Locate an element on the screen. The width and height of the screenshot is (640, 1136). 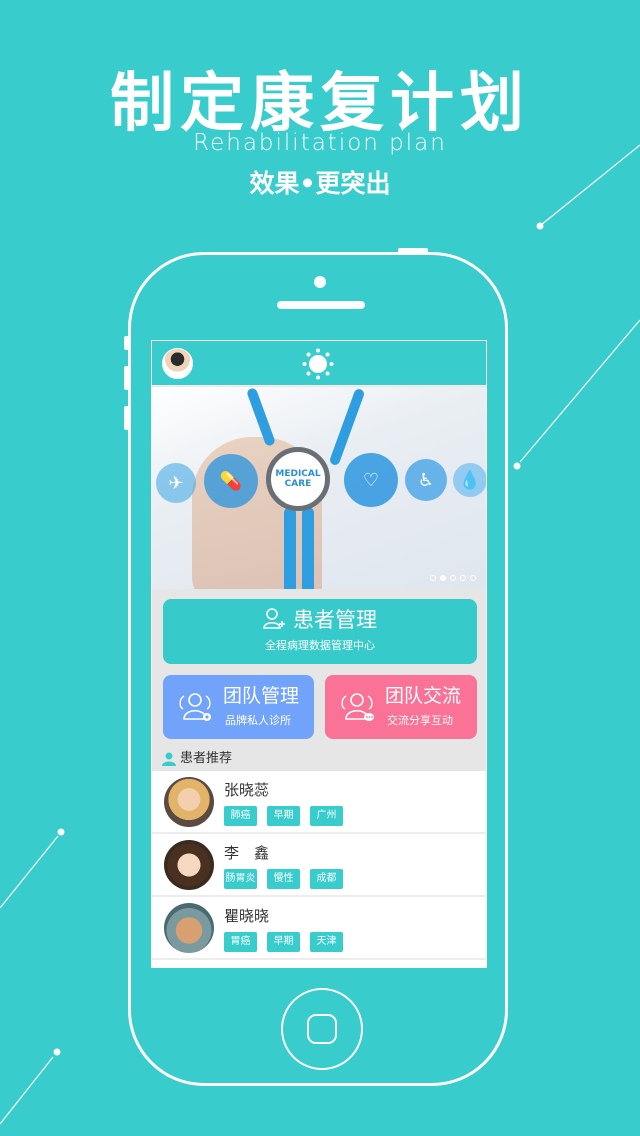
patient-name: 瞿晓晓 is located at coordinates (247, 916).